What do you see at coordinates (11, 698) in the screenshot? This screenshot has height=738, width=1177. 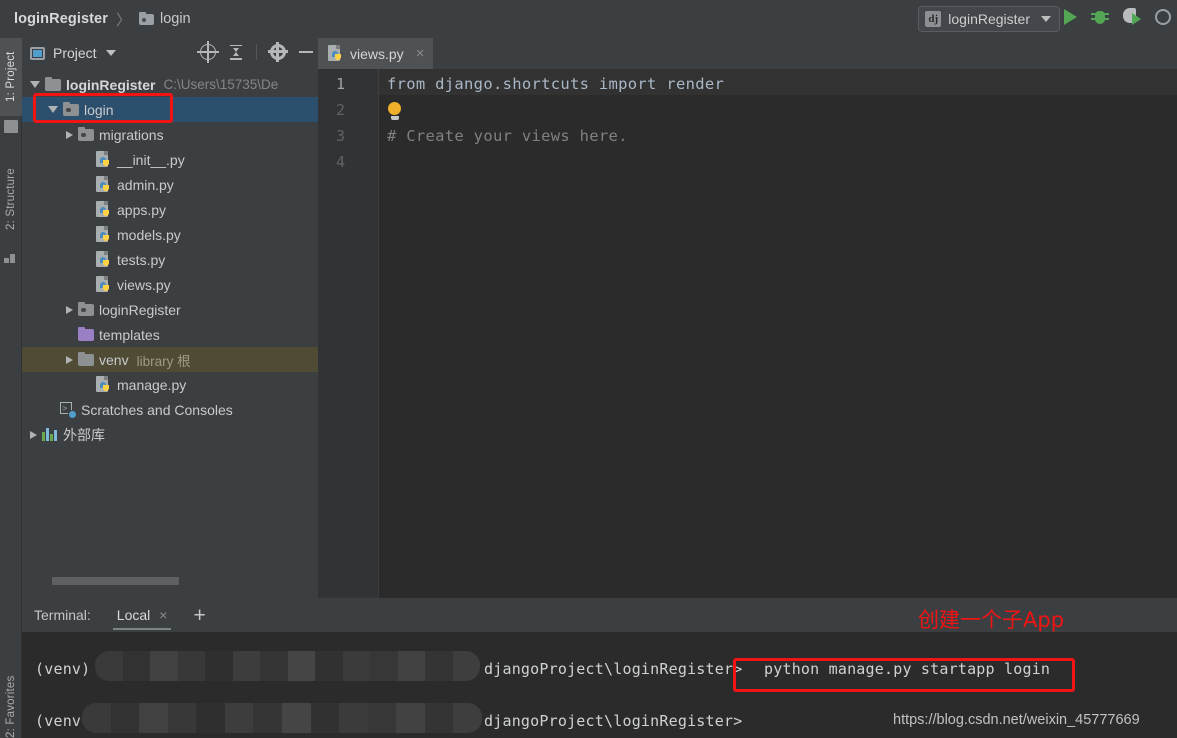 I see `sidebar-tab-favorites: 2: Favorites` at bounding box center [11, 698].